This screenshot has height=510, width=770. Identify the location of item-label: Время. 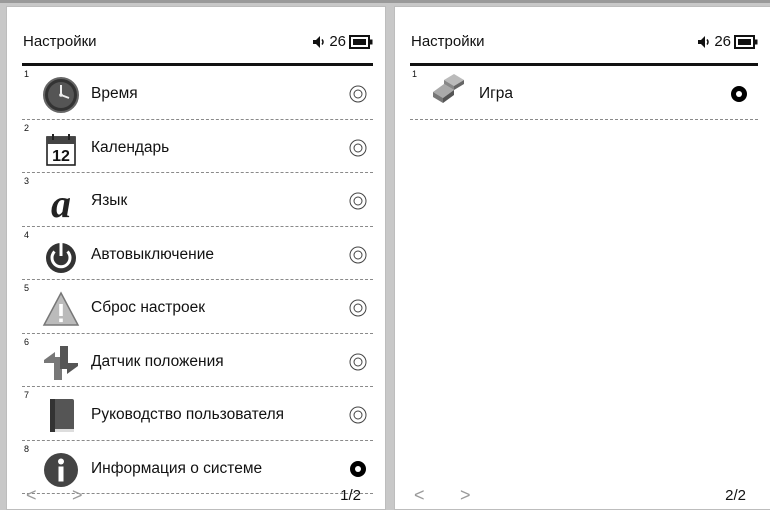
(114, 93).